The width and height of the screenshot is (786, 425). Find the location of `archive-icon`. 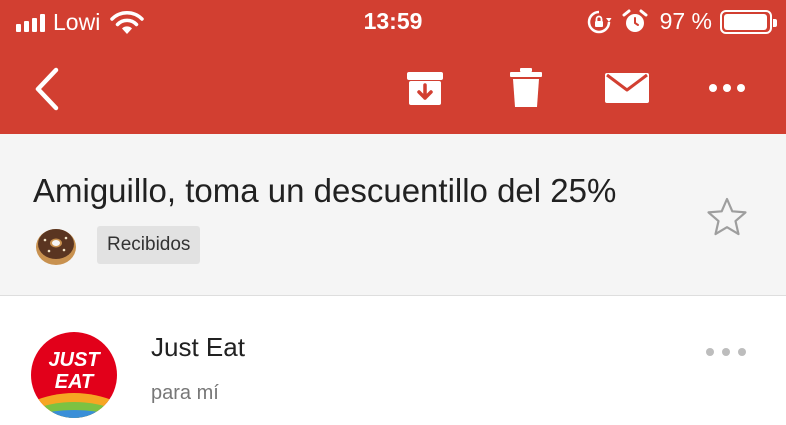

archive-icon is located at coordinates (425, 88).